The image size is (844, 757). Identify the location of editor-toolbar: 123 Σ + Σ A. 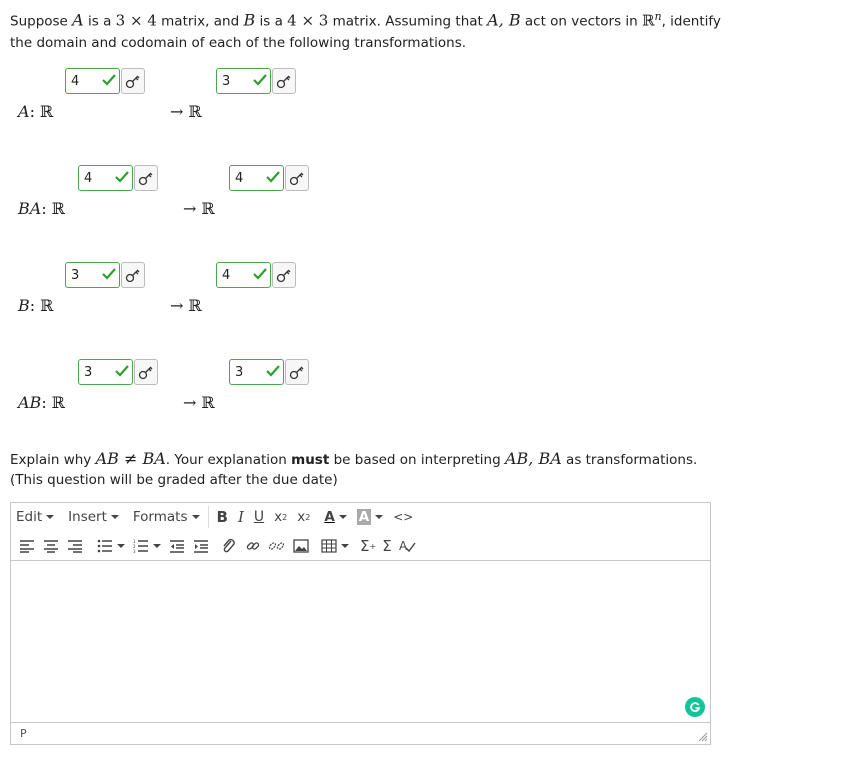
(360, 546).